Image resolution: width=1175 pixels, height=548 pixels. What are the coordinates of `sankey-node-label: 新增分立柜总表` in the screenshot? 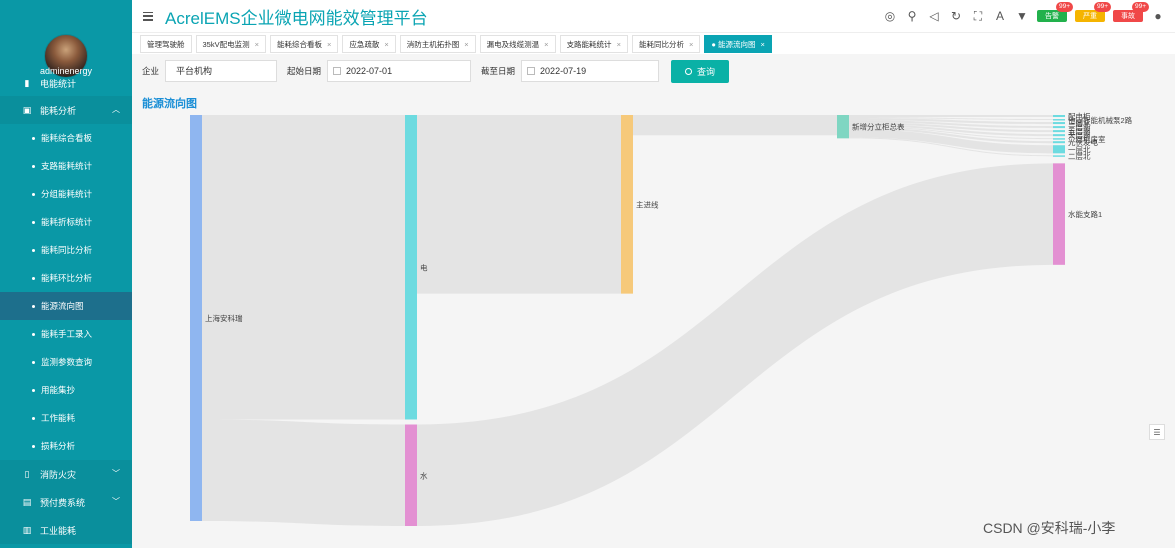 It's located at (878, 127).